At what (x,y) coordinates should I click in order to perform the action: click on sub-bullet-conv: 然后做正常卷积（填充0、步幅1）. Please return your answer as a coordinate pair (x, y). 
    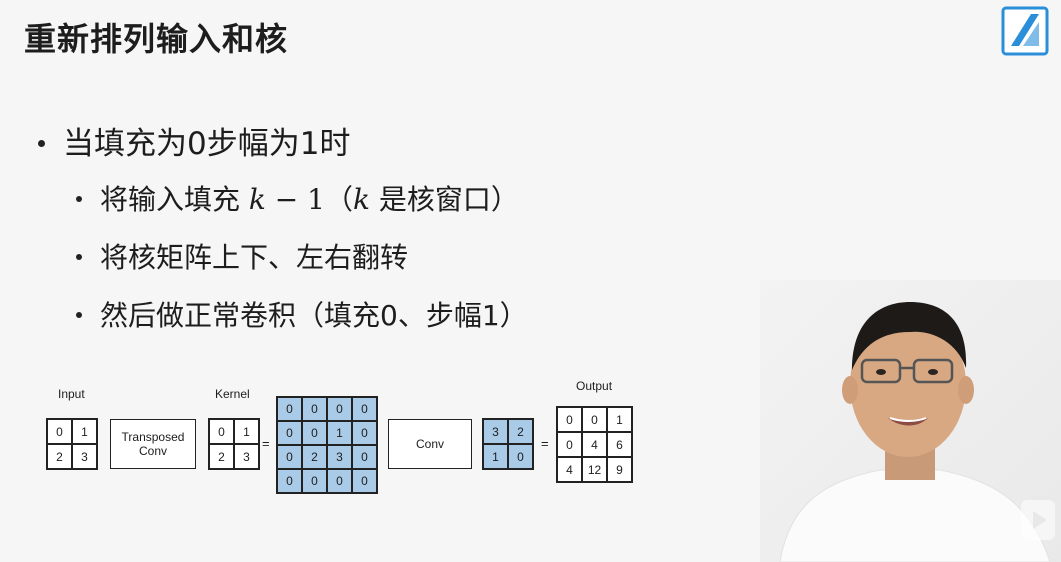
    Looking at the image, I should click on (302, 314).